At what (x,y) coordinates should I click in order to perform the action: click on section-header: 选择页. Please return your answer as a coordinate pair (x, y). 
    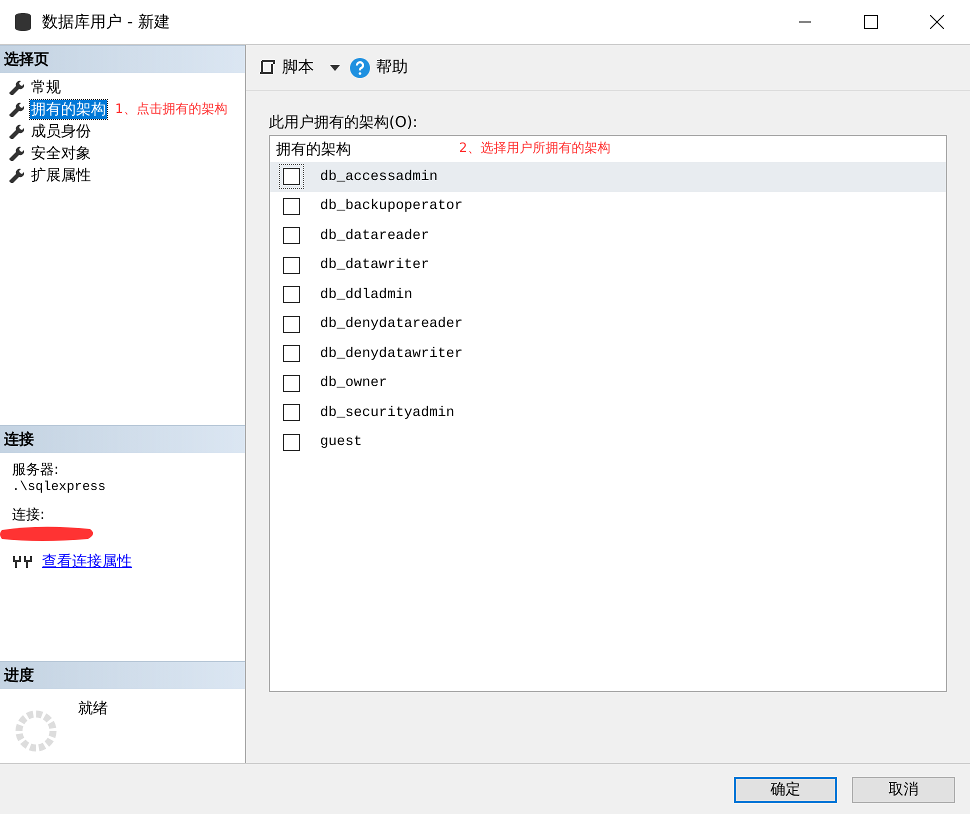
    Looking at the image, I should click on (122, 59).